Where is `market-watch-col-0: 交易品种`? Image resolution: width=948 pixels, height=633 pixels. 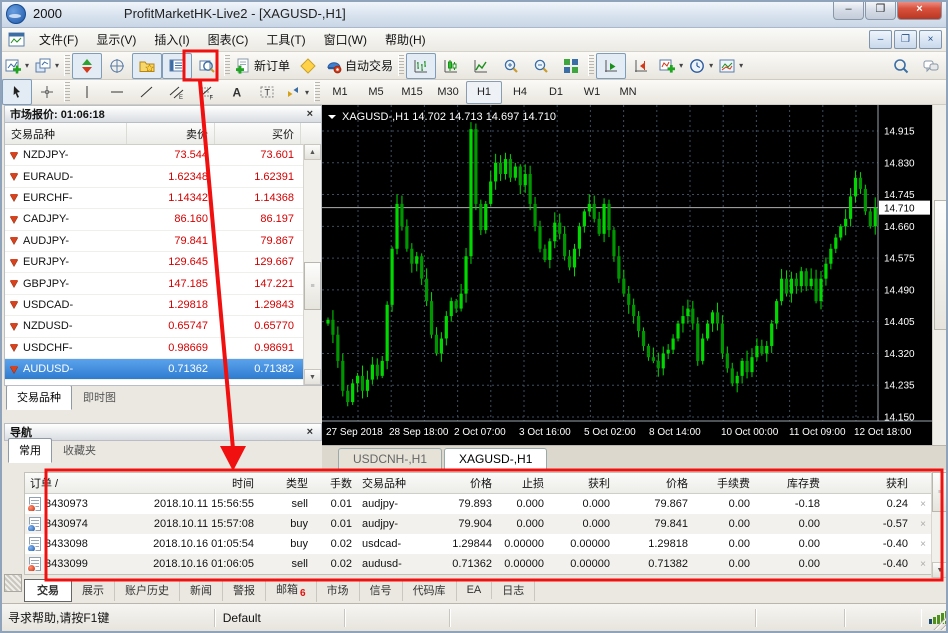 market-watch-col-0: 交易品种 is located at coordinates (66, 133).